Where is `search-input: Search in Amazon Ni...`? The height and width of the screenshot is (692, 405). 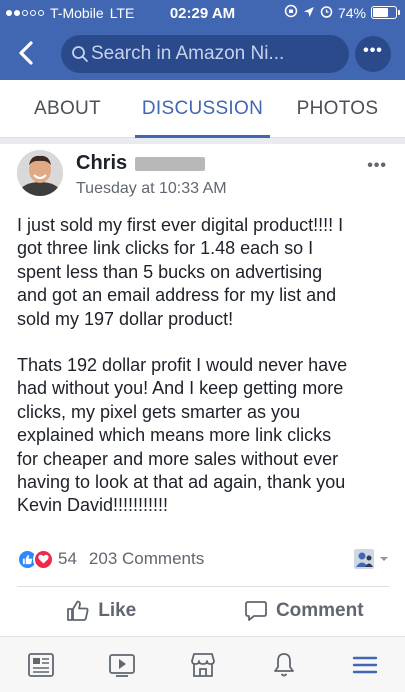 search-input: Search in Amazon Ni... is located at coordinates (205, 54).